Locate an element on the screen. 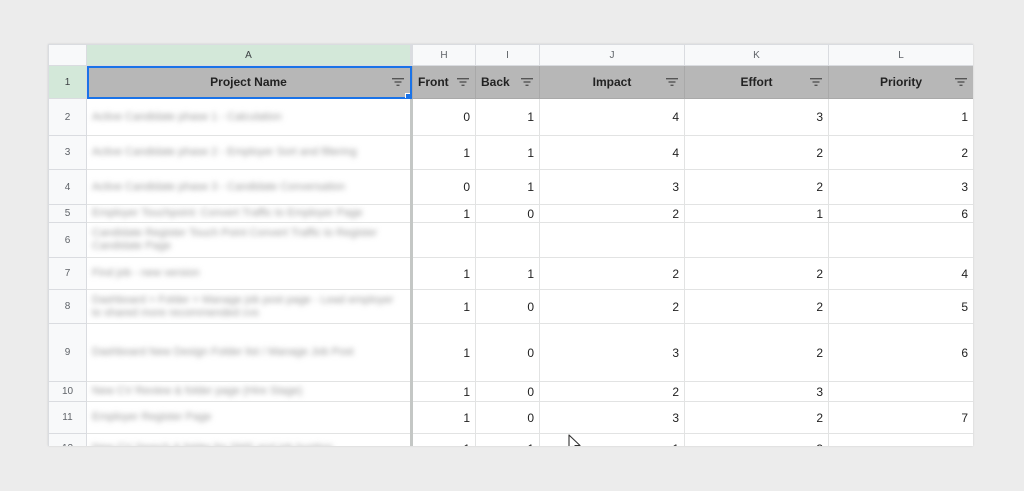 The image size is (1024, 491). header-cell-project-name: Project Name is located at coordinates (249, 82).